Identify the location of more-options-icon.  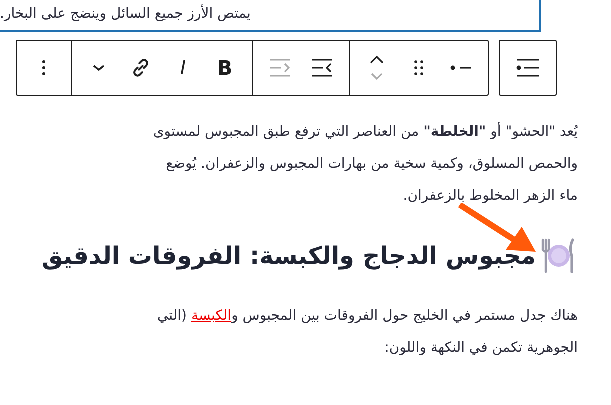
(44, 68).